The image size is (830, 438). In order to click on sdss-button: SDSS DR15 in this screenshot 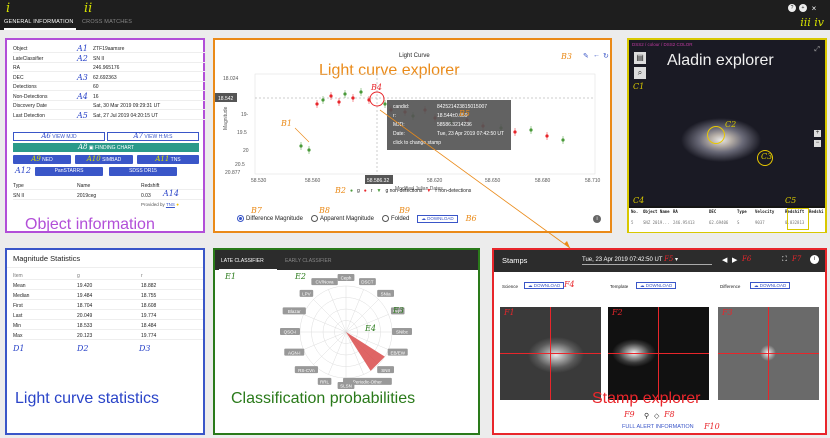, I will do `click(143, 171)`.